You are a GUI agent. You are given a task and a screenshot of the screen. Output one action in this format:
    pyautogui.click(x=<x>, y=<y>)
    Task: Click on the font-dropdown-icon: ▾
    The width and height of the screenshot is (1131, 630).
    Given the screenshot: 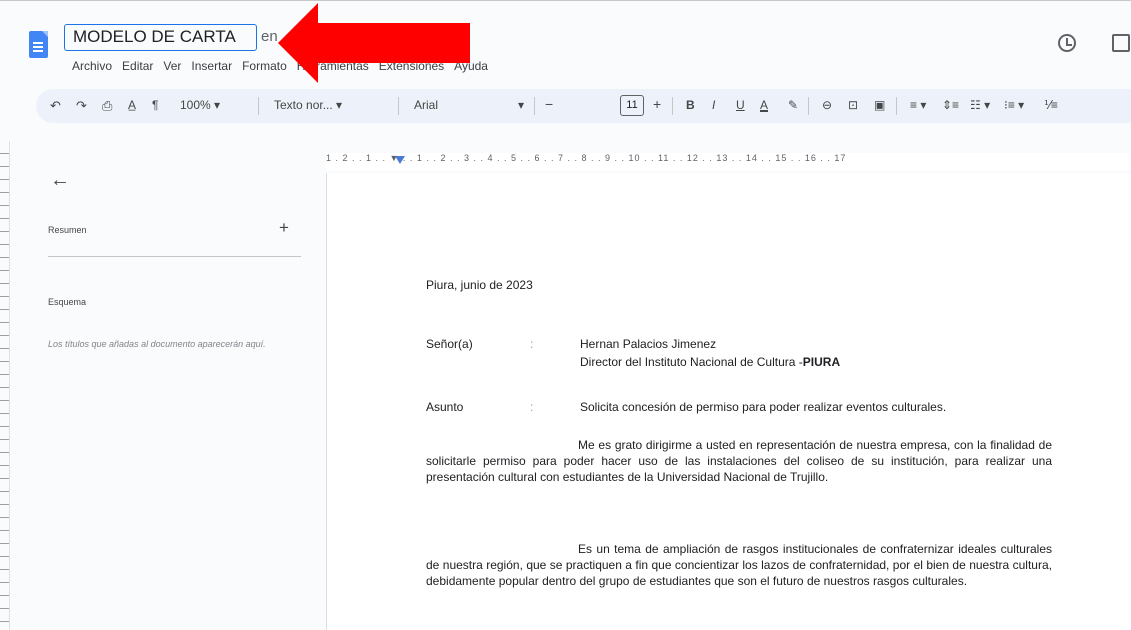 What is the action you would take?
    pyautogui.click(x=521, y=105)
    